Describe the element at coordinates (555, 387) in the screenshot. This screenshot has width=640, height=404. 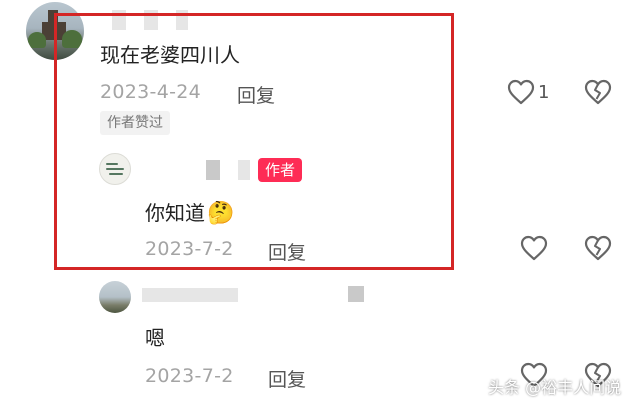
I see `watermark: 头条 @裕丰人间说` at that location.